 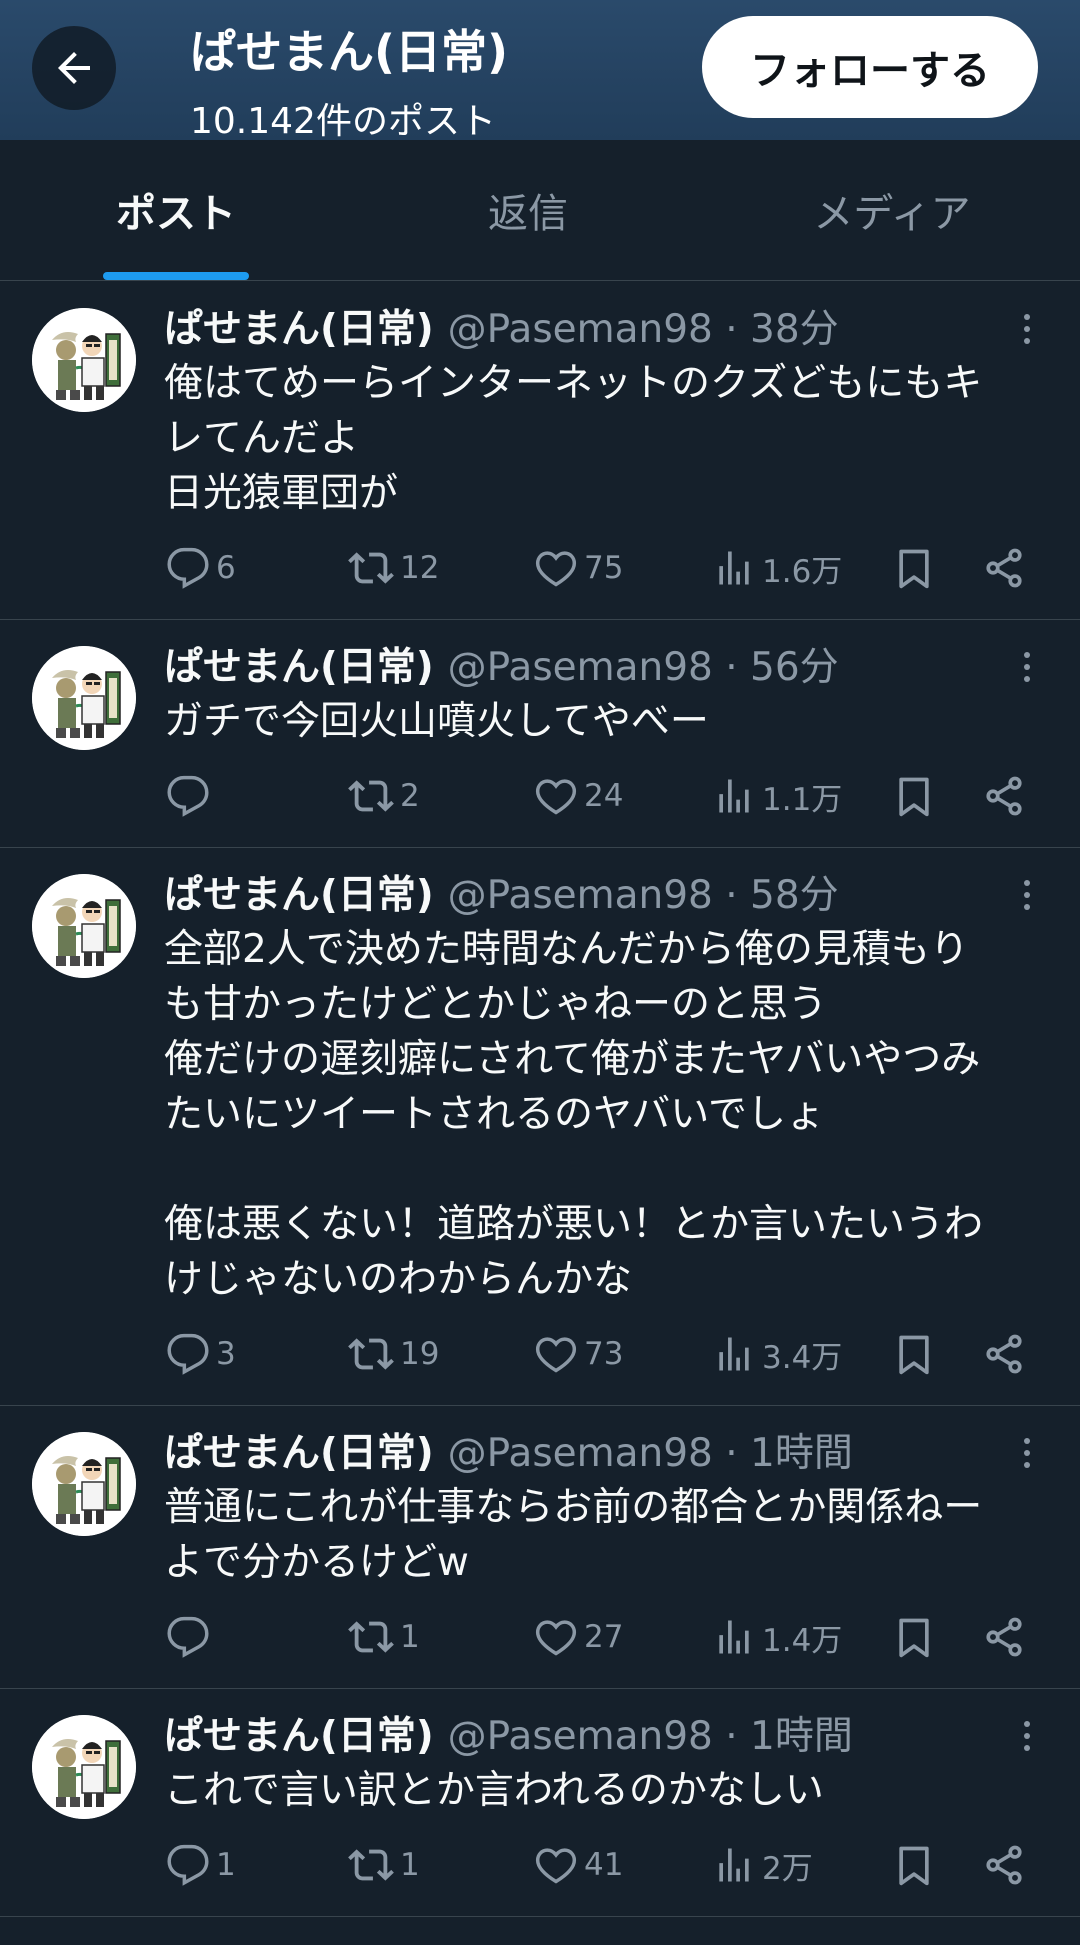 I want to click on tab-media: メディア, so click(x=892, y=210).